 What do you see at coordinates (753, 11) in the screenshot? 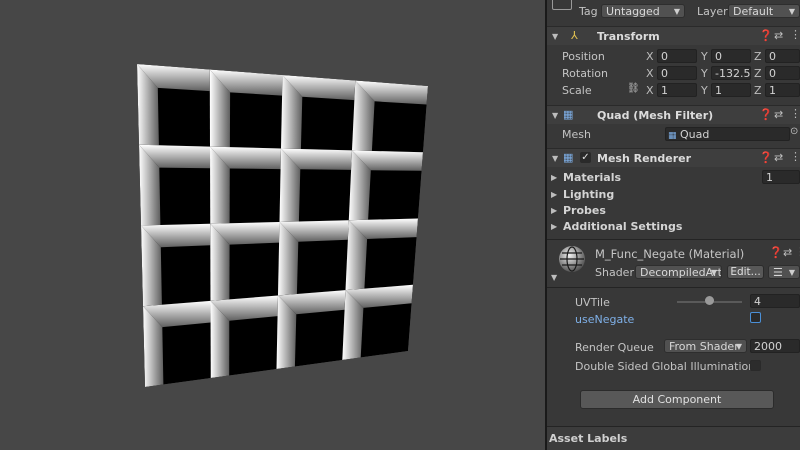
I see `layer-value: Default` at bounding box center [753, 11].